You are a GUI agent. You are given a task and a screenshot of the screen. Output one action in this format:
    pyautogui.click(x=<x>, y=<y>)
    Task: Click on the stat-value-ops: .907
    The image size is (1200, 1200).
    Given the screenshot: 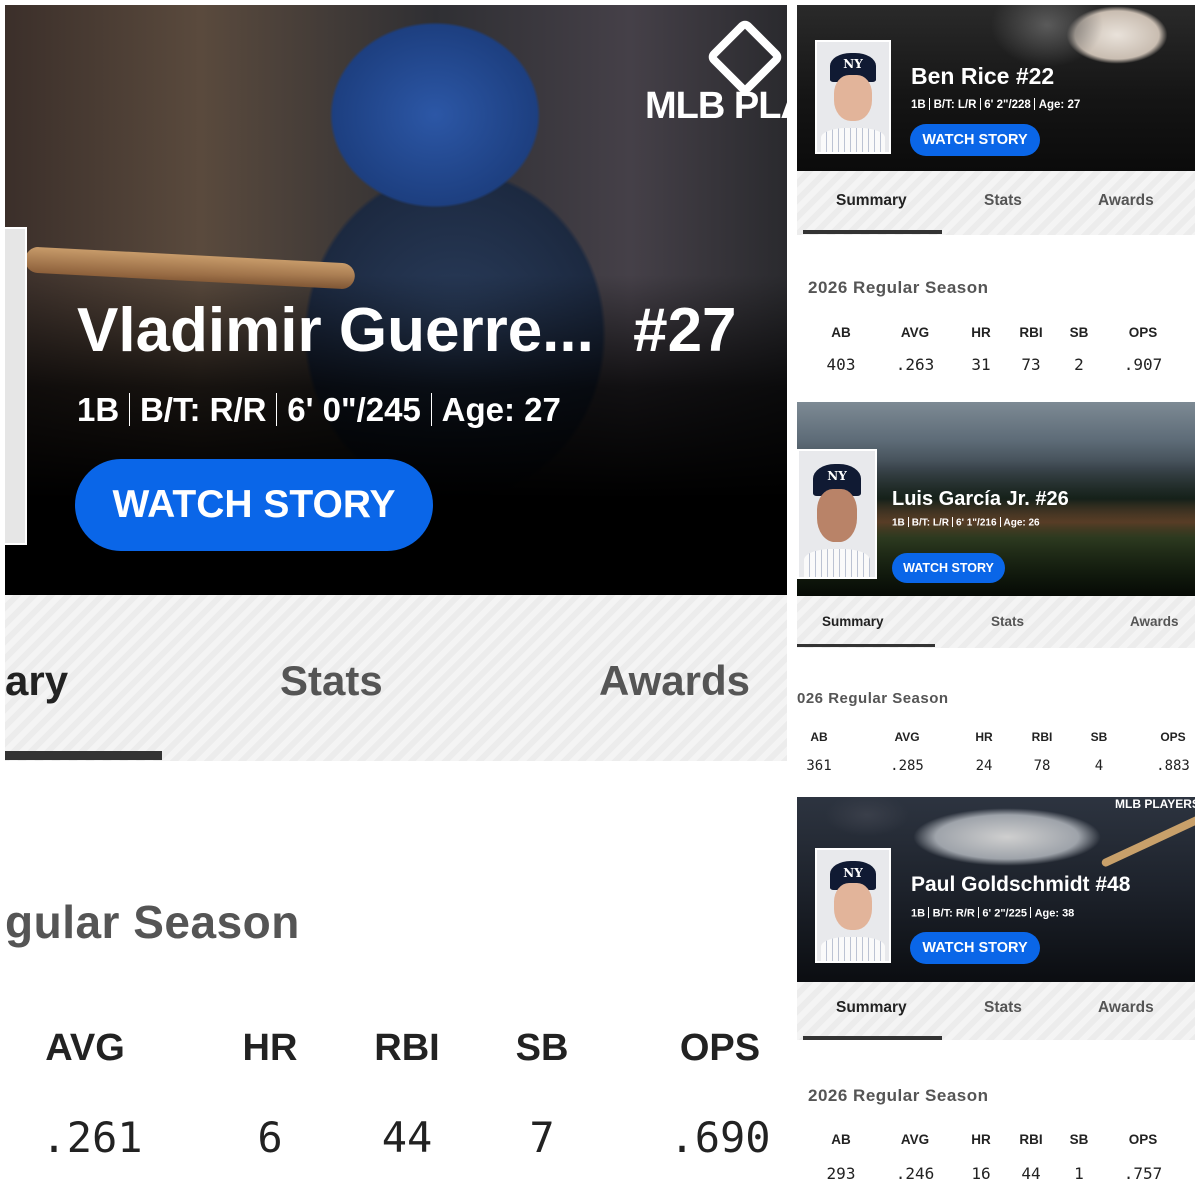 What is the action you would take?
    pyautogui.click(x=1143, y=364)
    